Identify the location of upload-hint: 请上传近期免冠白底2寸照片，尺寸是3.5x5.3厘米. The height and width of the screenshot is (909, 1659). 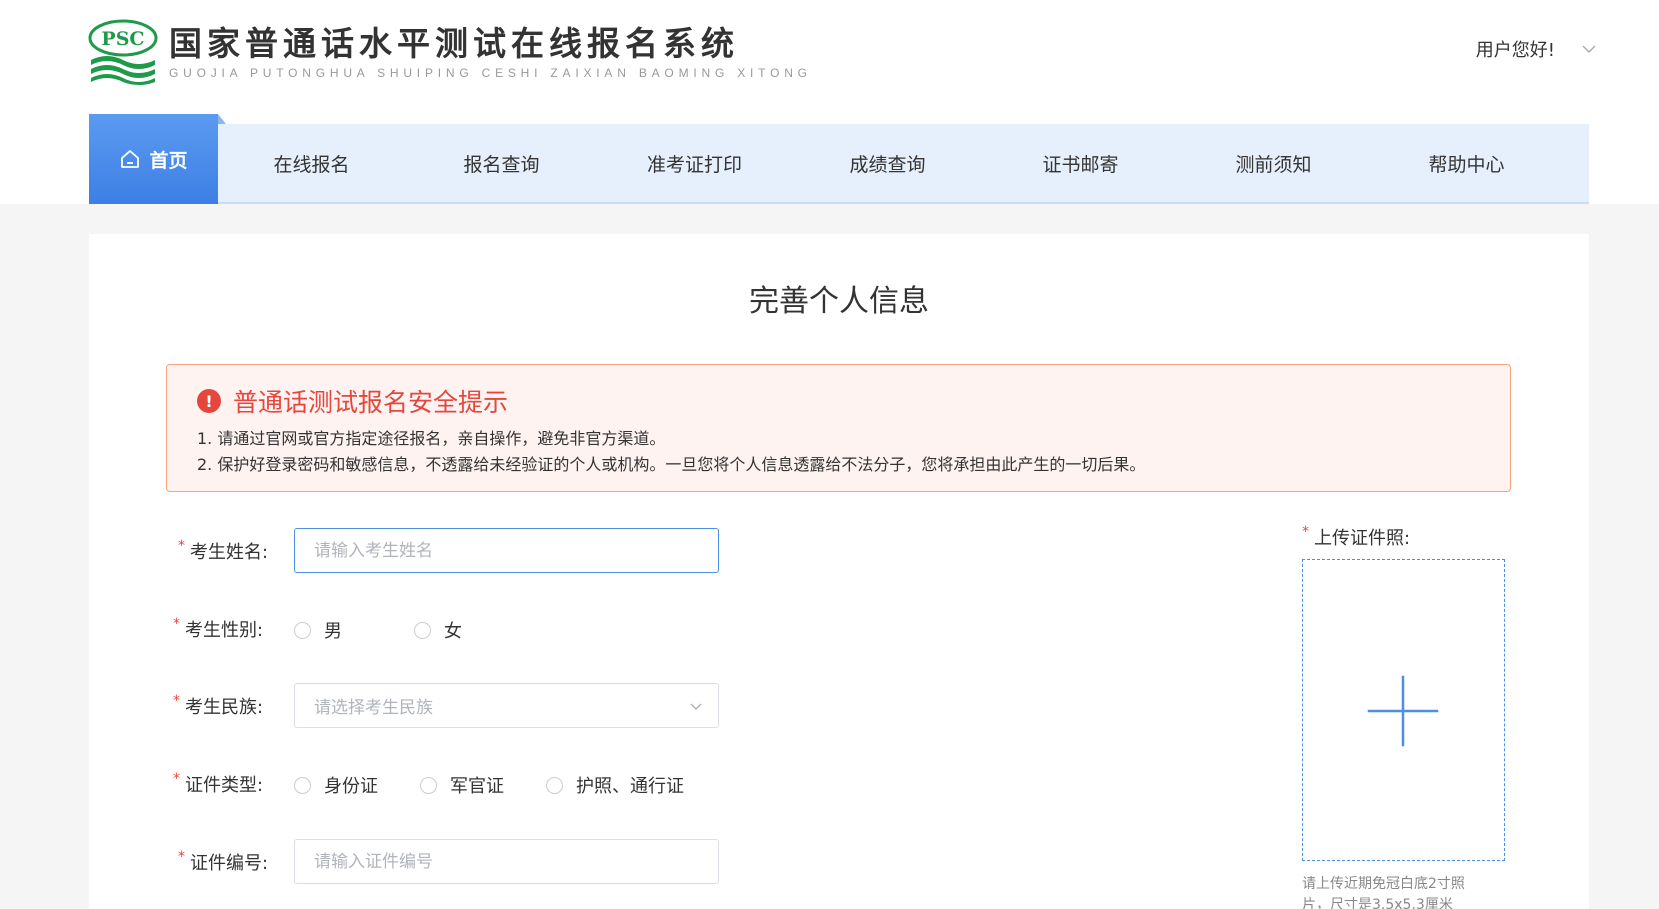
(1383, 892).